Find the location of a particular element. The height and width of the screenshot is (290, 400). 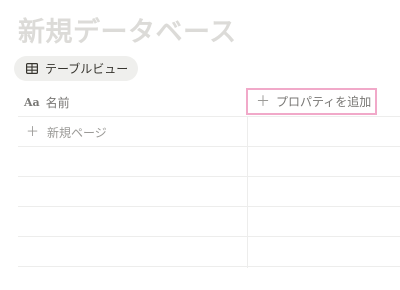

add-property-button: ＋ プロパティを追加 is located at coordinates (311, 101).